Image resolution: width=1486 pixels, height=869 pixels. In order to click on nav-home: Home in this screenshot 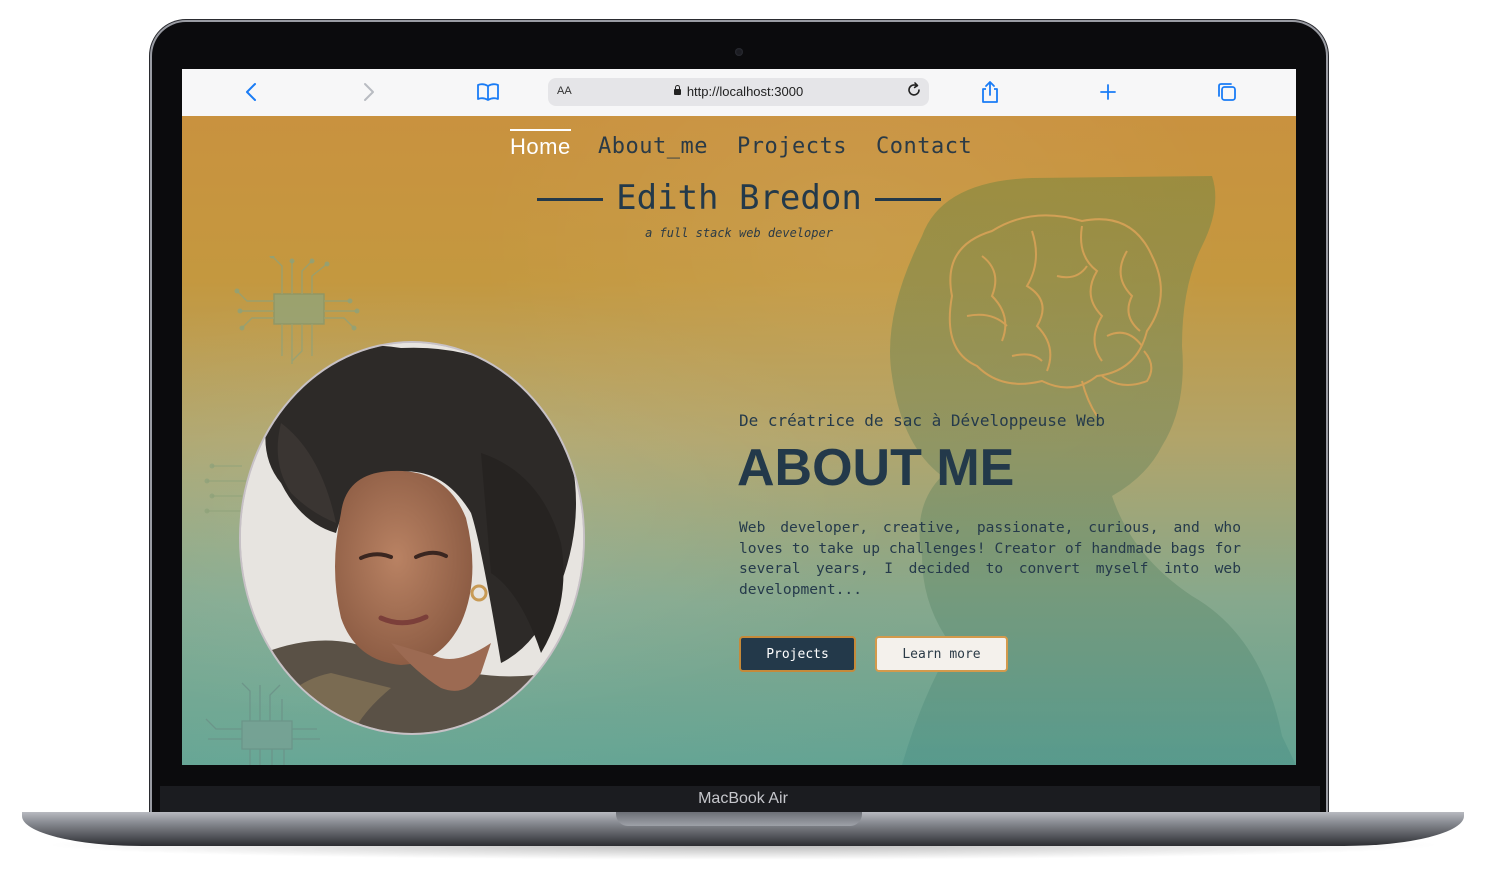, I will do `click(540, 144)`.